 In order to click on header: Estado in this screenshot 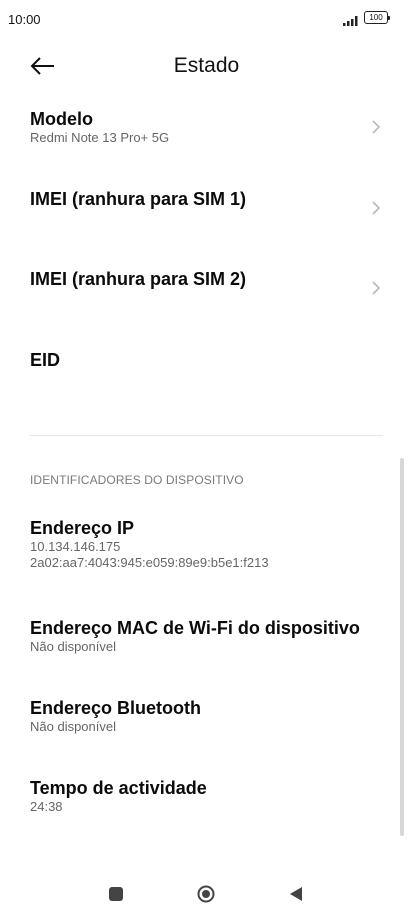, I will do `click(206, 66)`.